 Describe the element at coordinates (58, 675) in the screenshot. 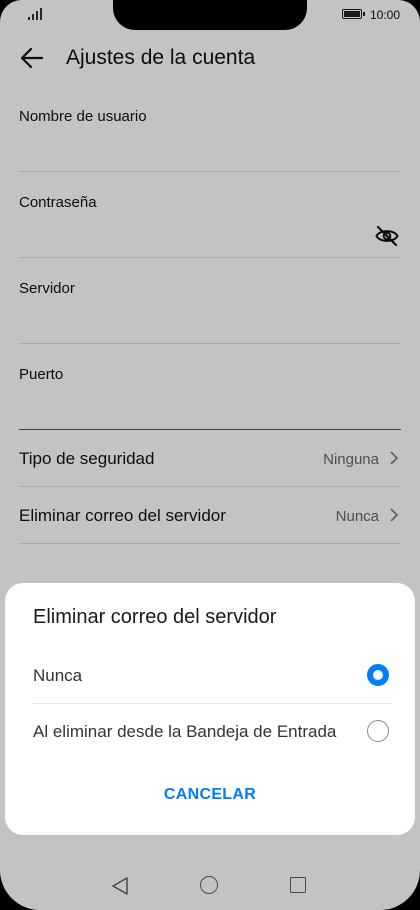

I see `option-label: Nunca` at that location.